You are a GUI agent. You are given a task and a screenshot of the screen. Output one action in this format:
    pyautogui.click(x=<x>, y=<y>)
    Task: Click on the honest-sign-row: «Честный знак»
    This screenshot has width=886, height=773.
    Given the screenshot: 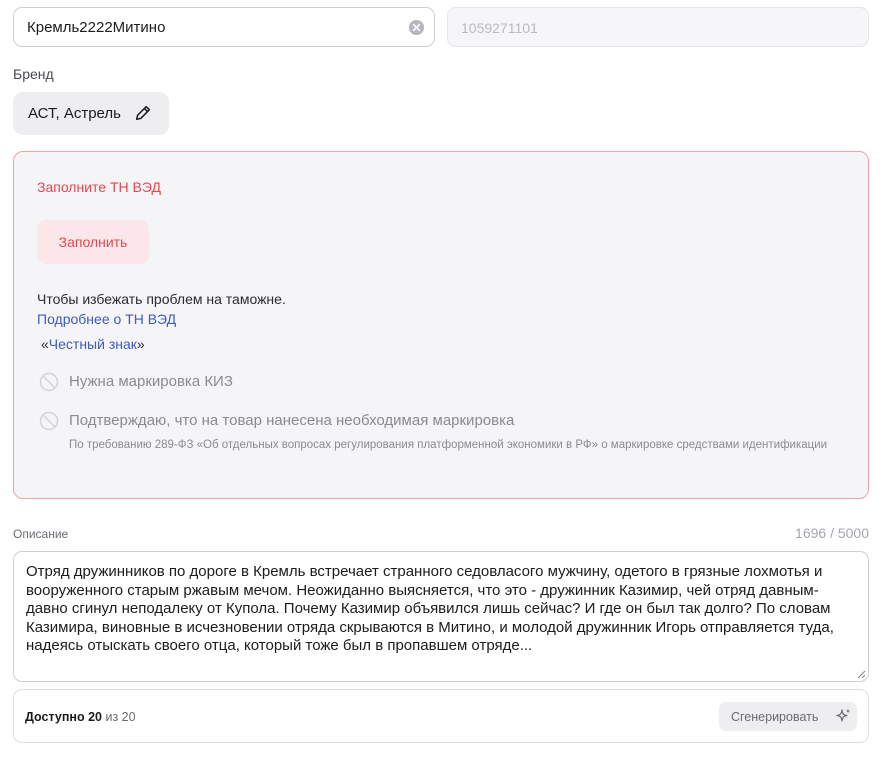 What is the action you would take?
    pyautogui.click(x=93, y=344)
    